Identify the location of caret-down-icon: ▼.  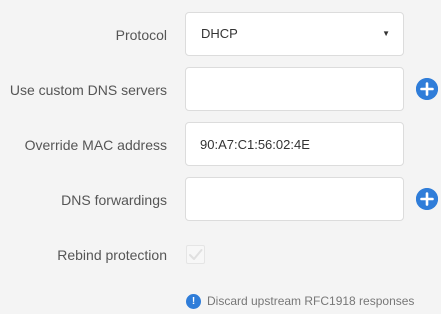
(386, 33).